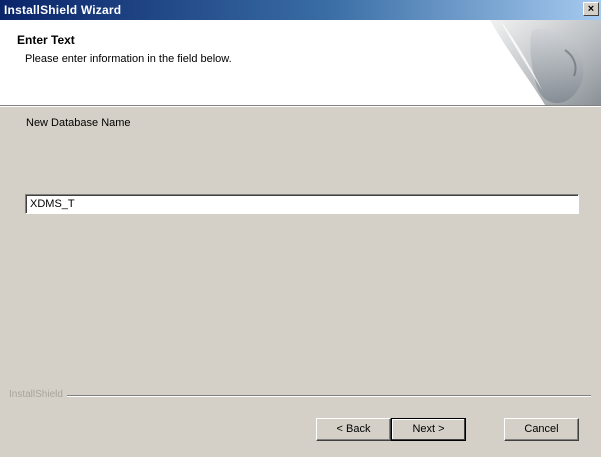 The height and width of the screenshot is (457, 601). Describe the element at coordinates (300, 10) in the screenshot. I see `title-bar: InstallShield Wizard ×` at that location.